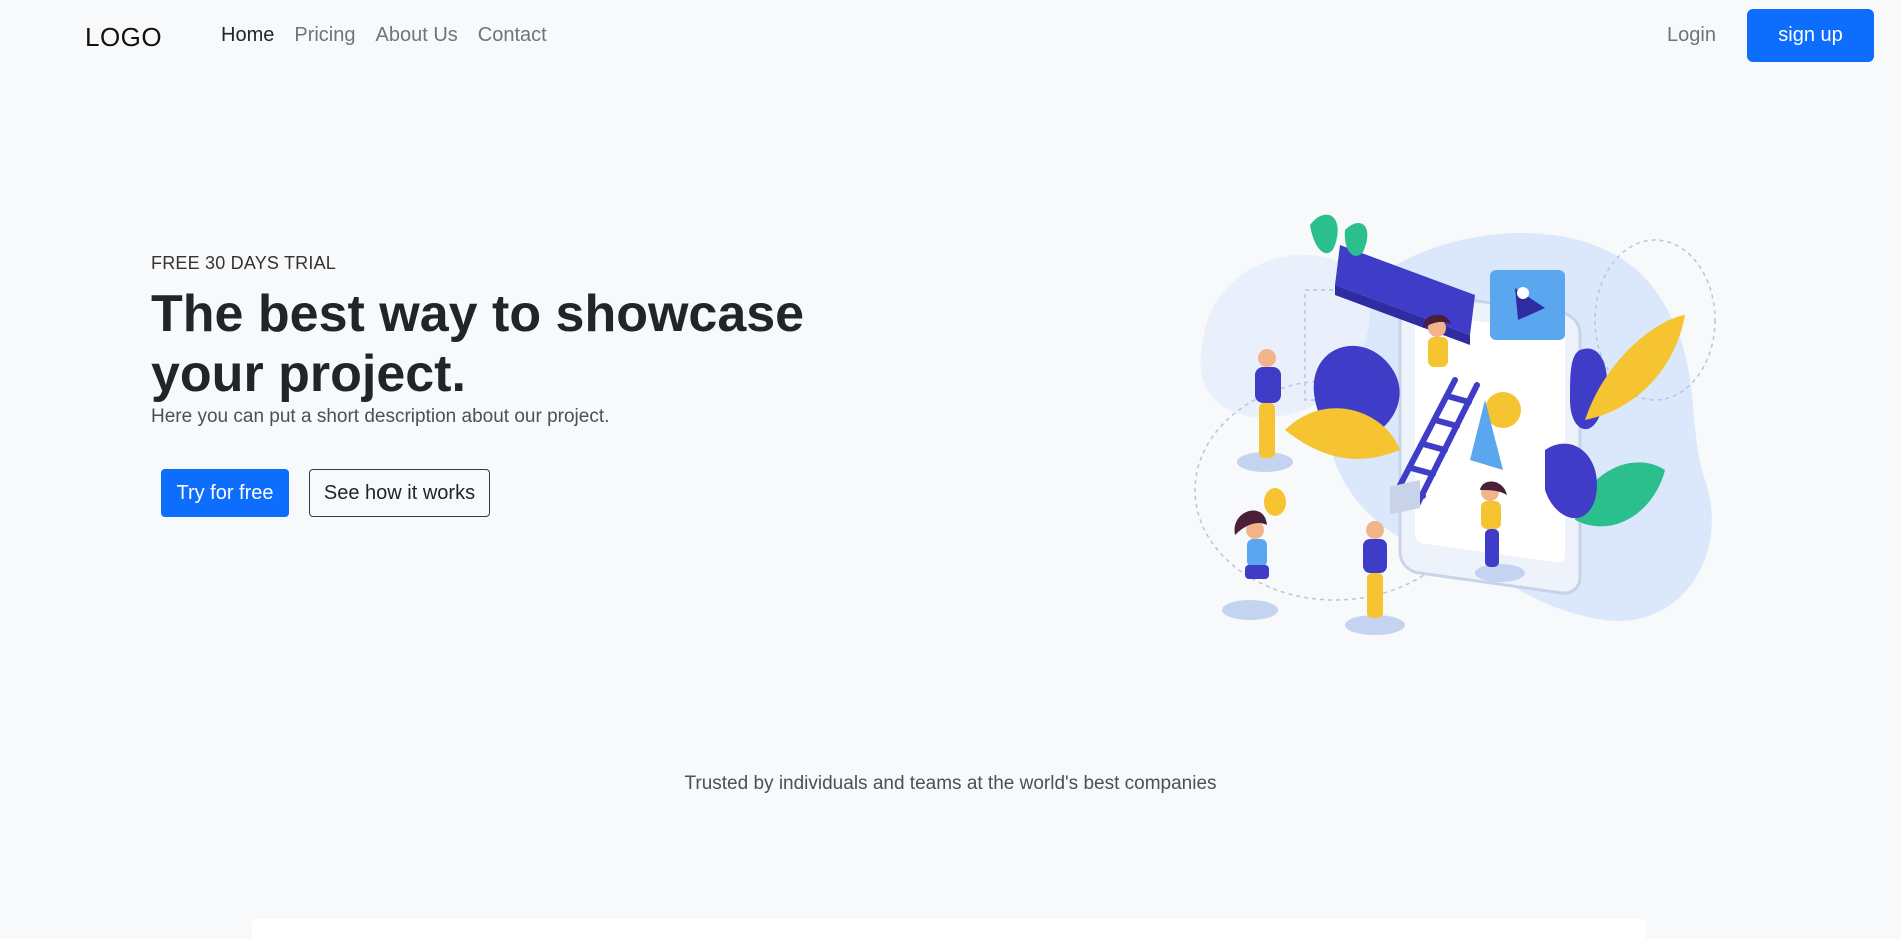  I want to click on illustration-play-dot, so click(1523, 293).